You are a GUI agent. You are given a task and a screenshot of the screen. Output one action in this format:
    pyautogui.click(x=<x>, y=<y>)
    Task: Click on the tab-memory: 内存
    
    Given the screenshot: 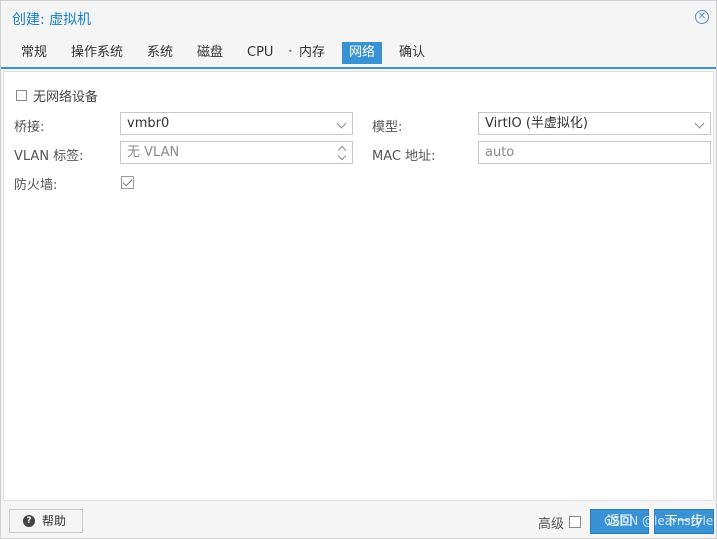 What is the action you would take?
    pyautogui.click(x=312, y=53)
    